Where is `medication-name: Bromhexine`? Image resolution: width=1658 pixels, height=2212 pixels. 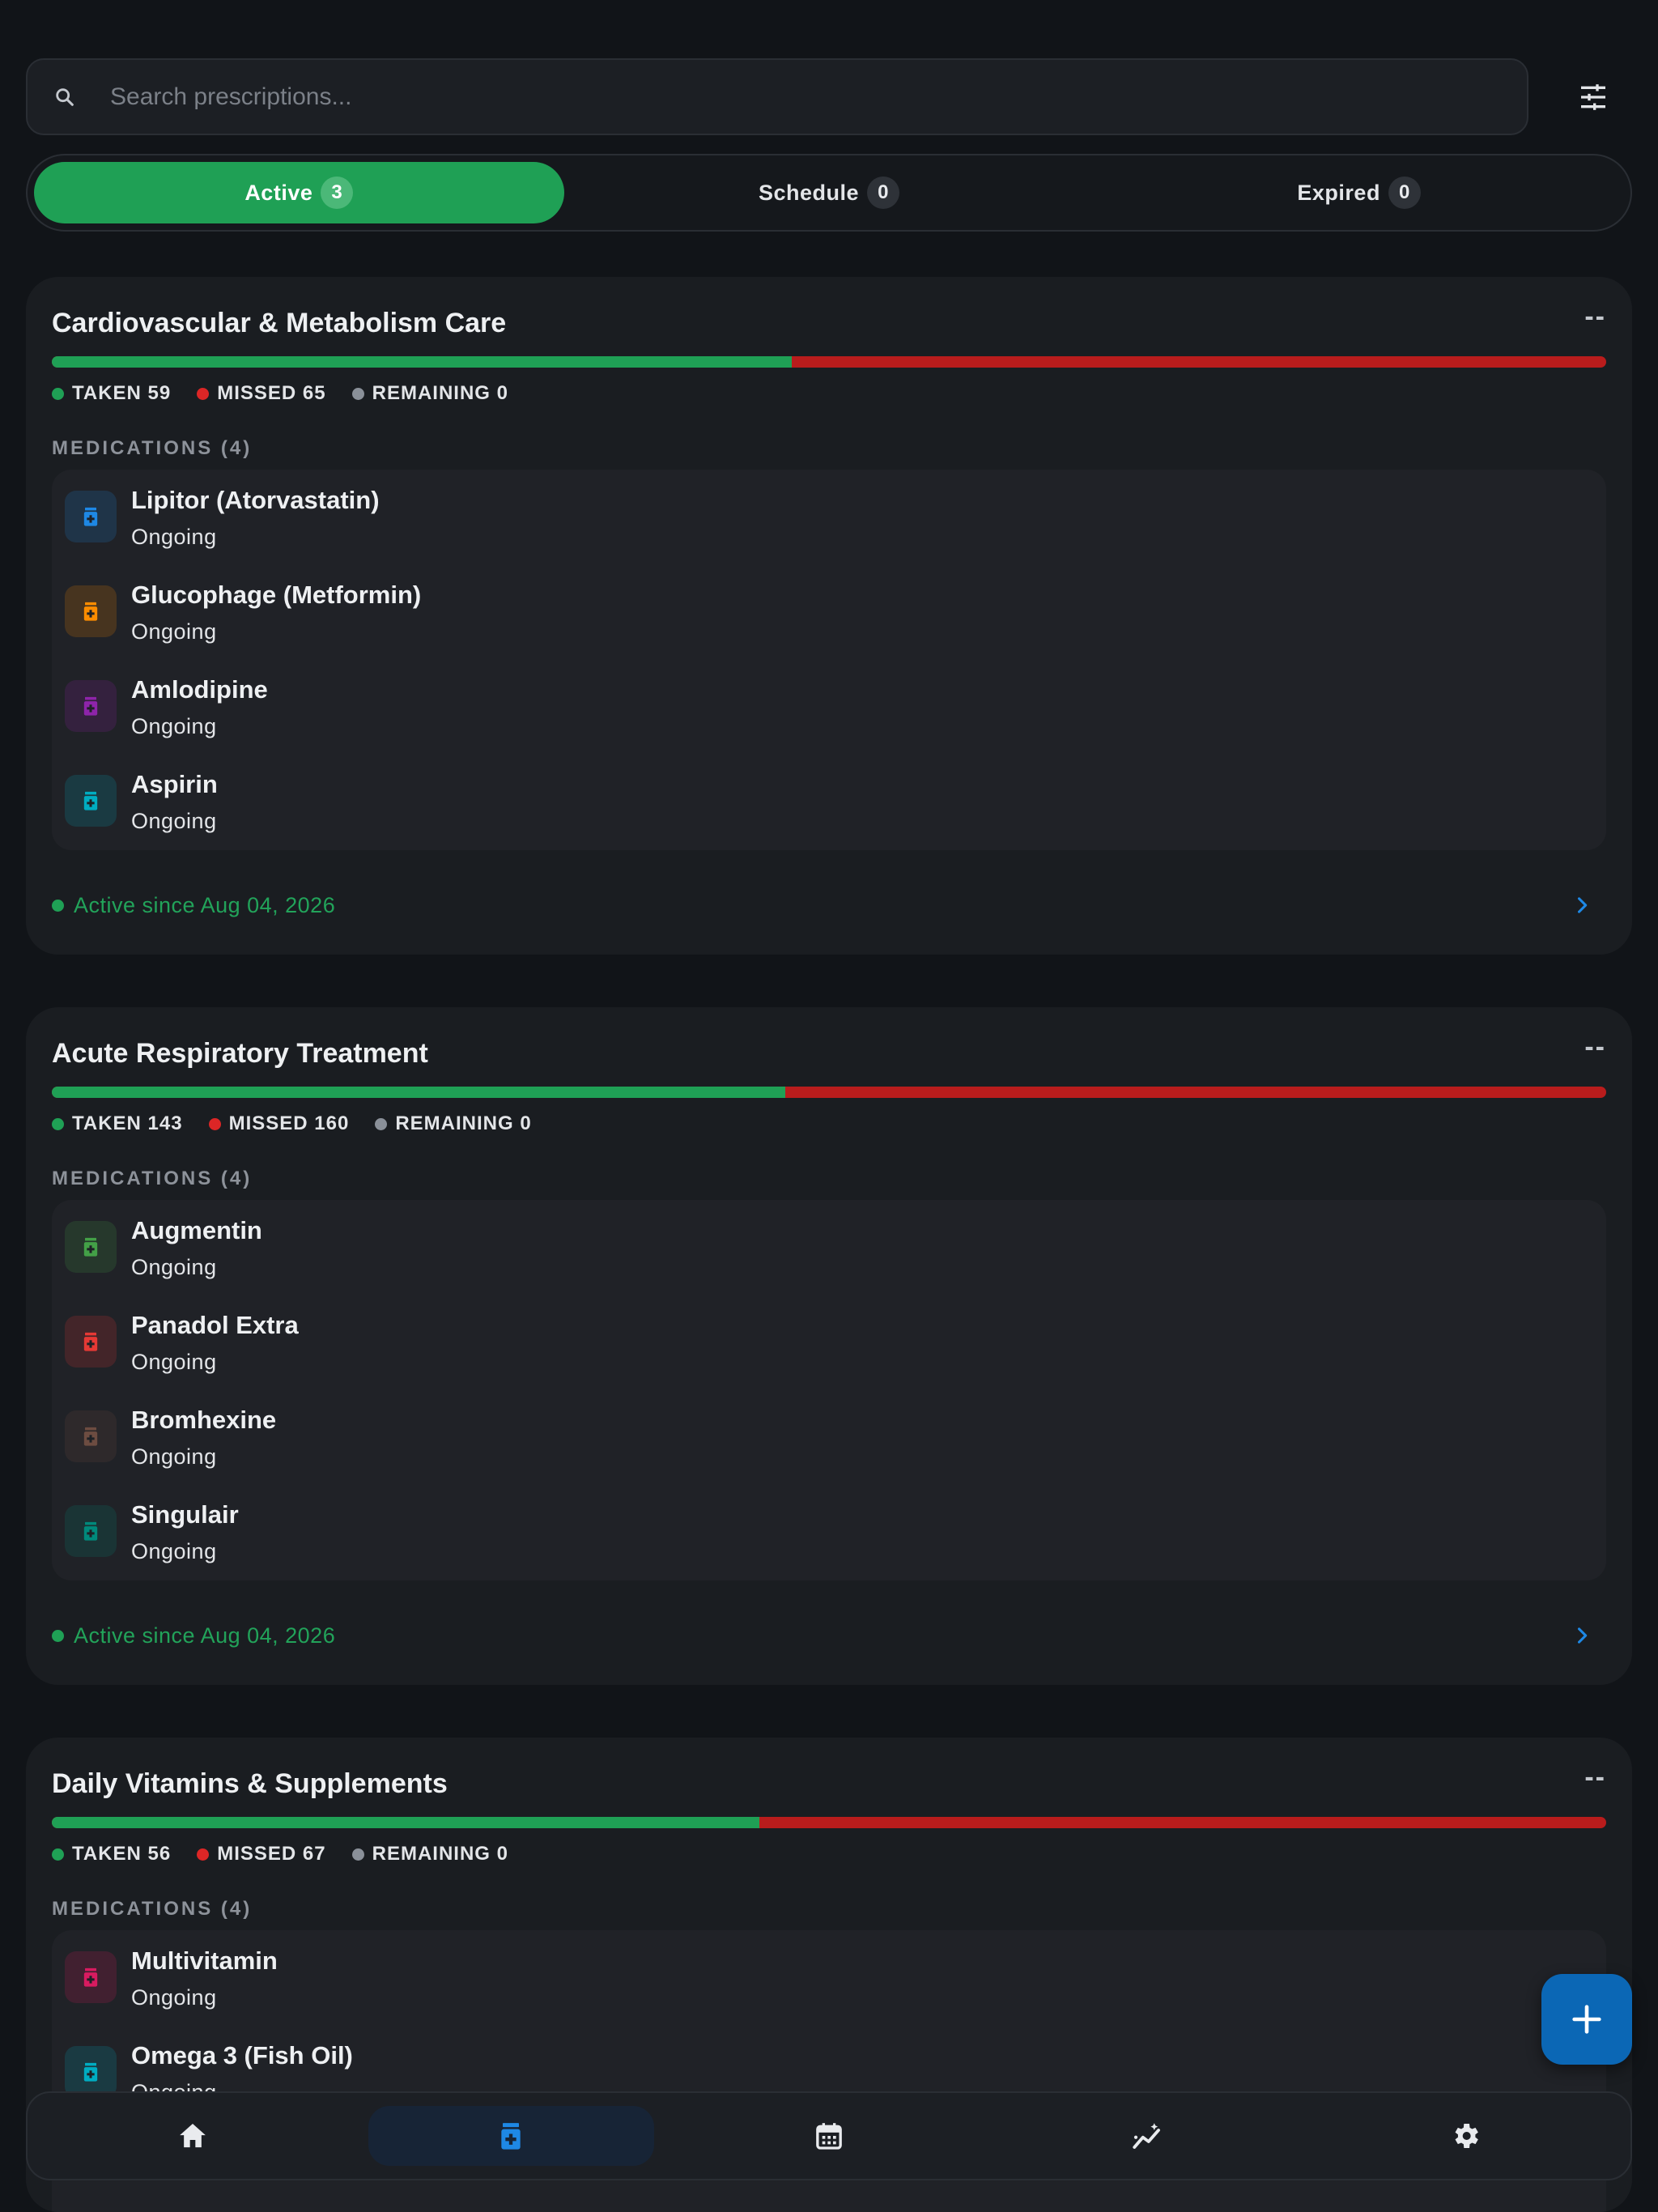 medication-name: Bromhexine is located at coordinates (204, 1420).